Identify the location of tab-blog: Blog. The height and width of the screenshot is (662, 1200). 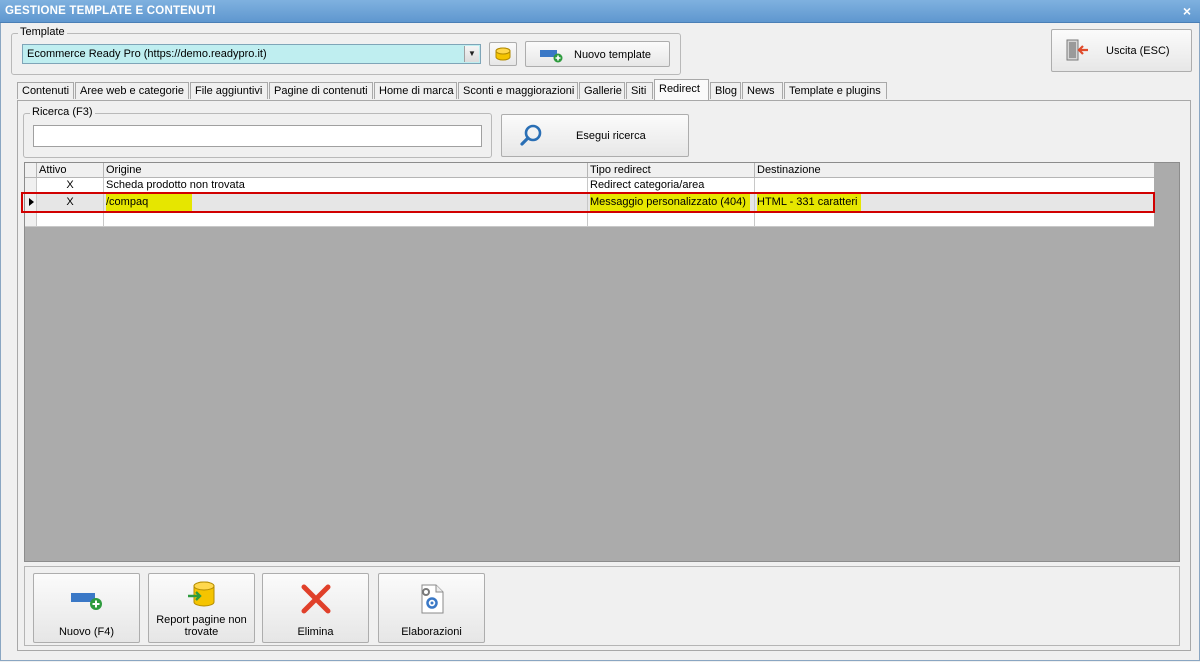
(725, 90).